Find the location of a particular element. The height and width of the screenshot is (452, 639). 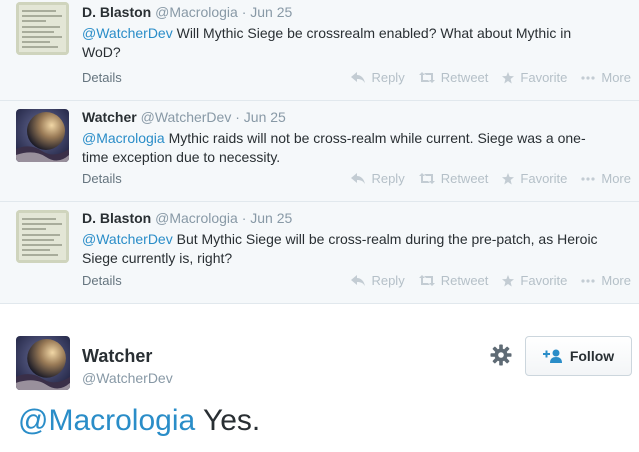

main-tweet-text: @Macrologia Yes. is located at coordinates (139, 421).